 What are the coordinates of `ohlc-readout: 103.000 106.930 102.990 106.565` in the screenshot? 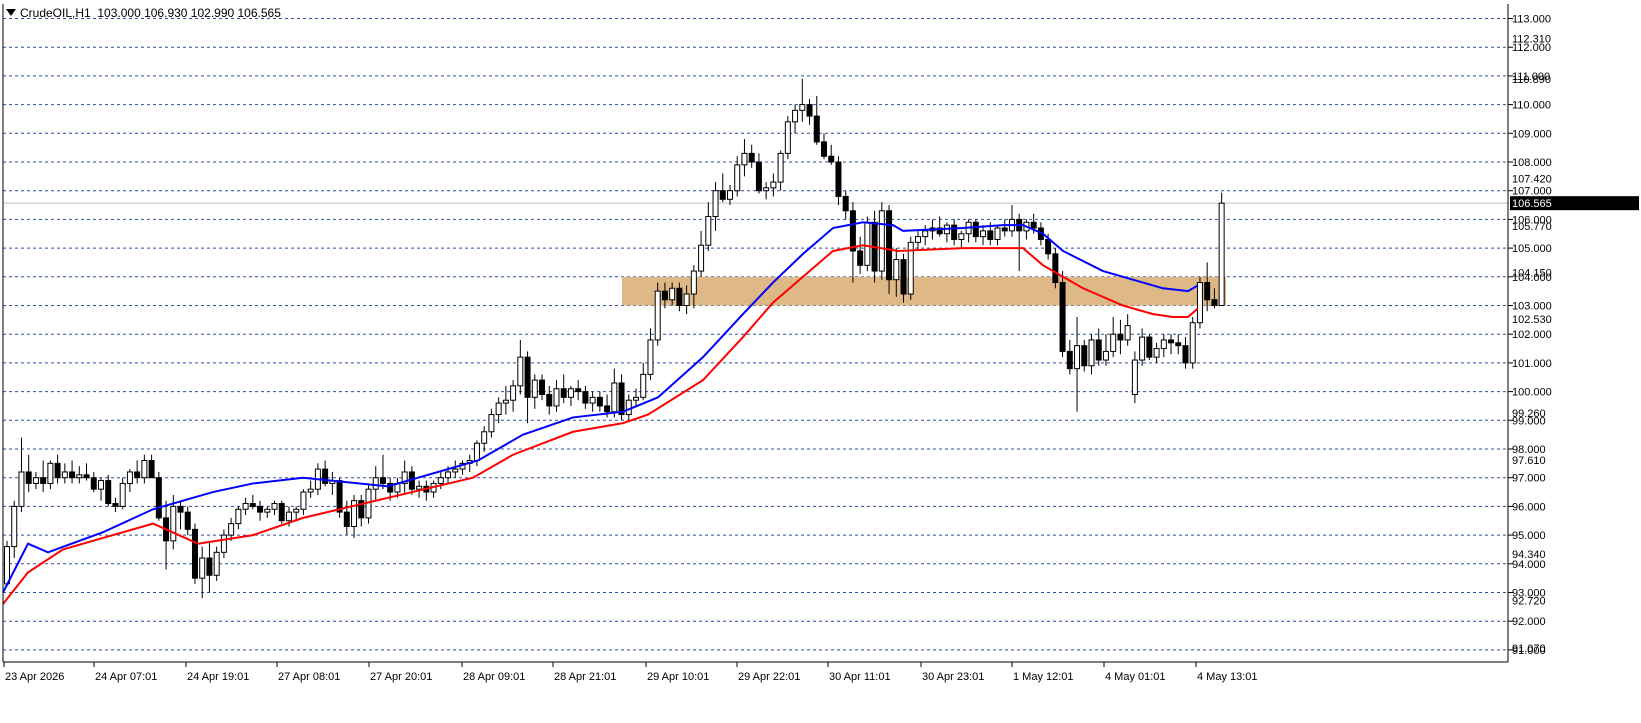 It's located at (189, 13).